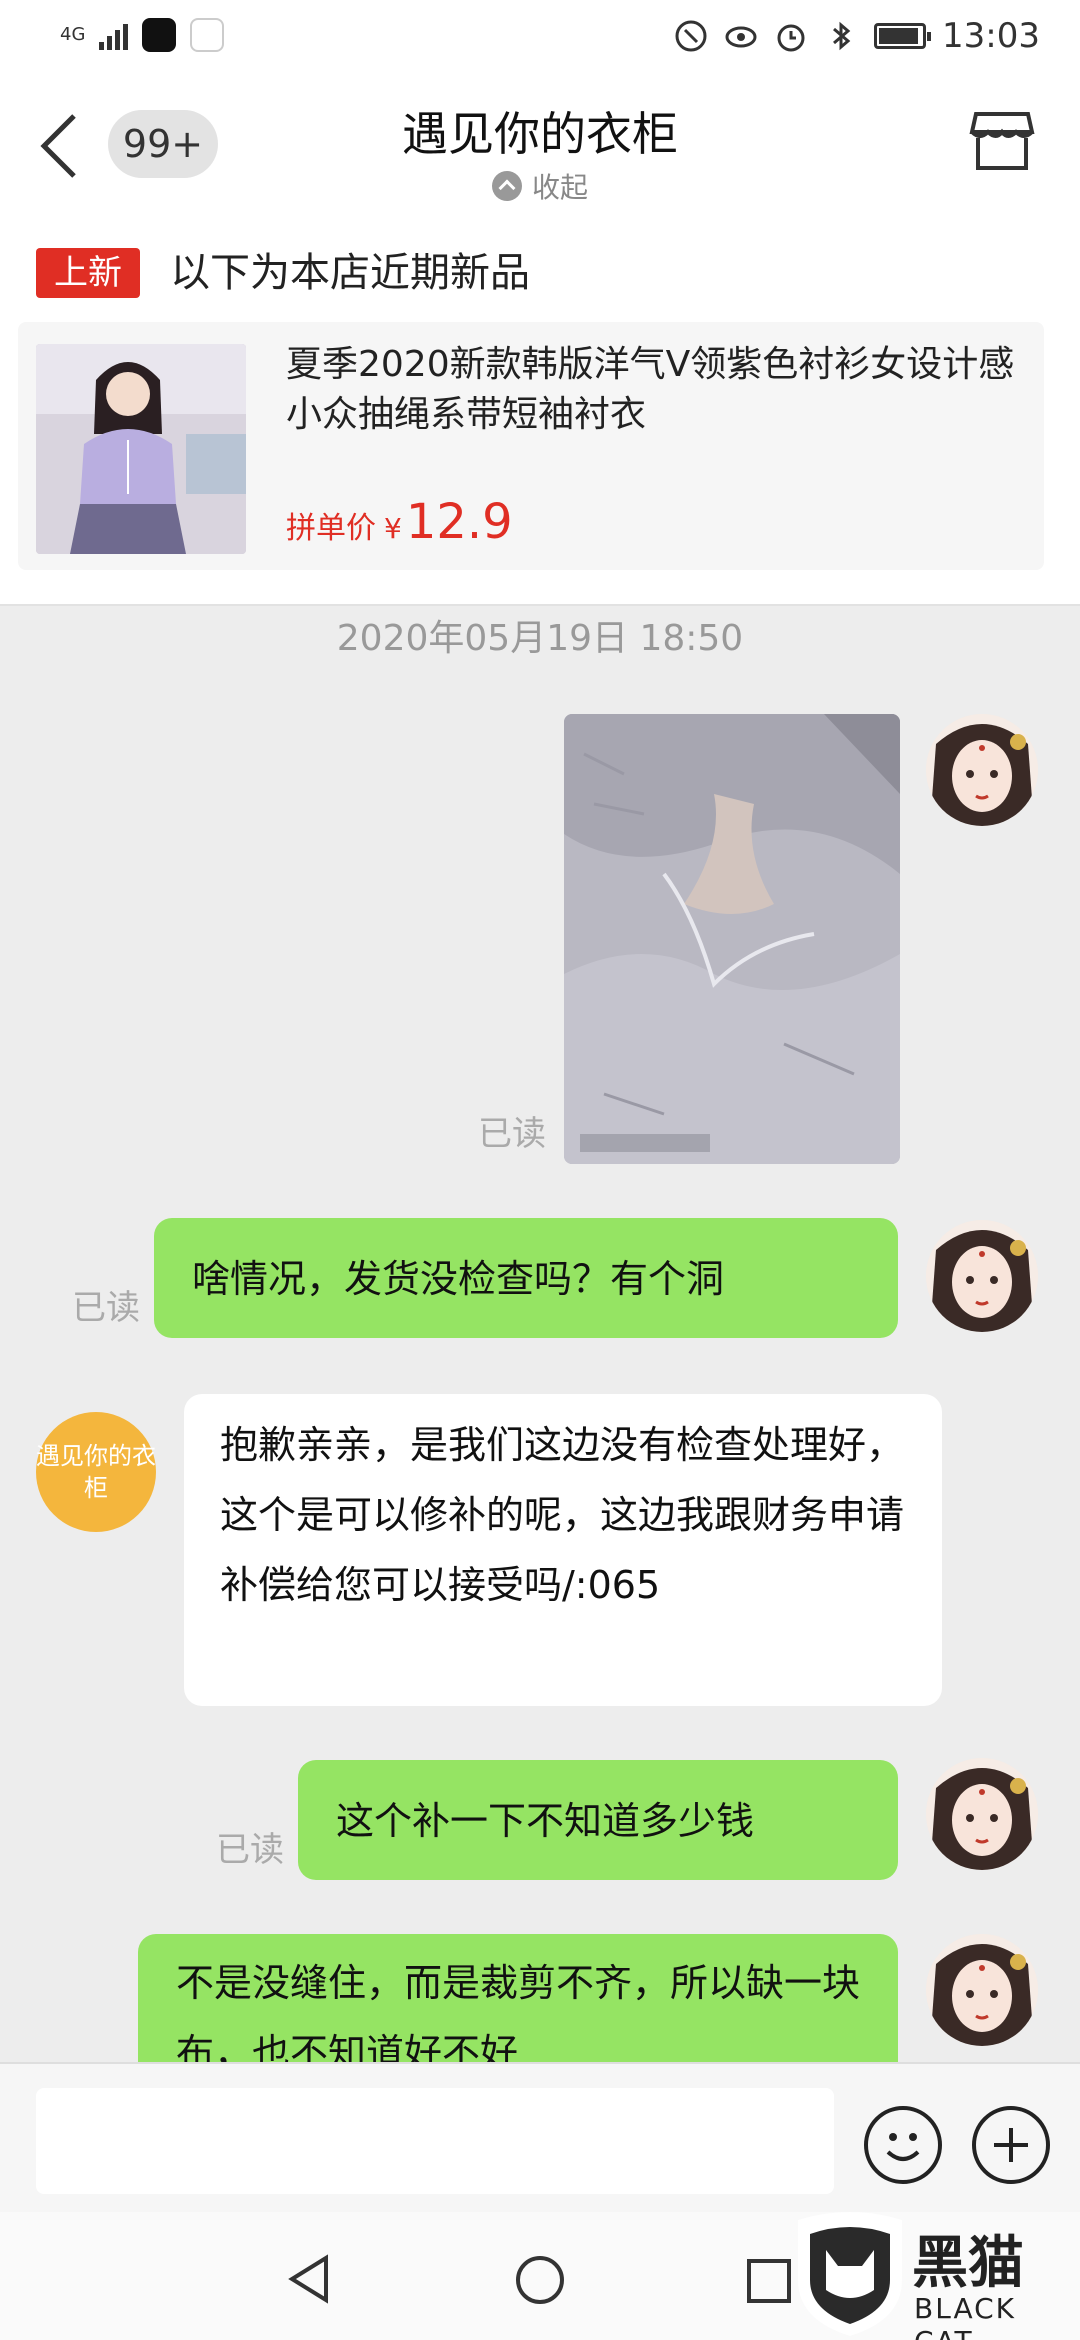 The height and width of the screenshot is (2340, 1080). I want to click on message-input-bar, so click(540, 2137).